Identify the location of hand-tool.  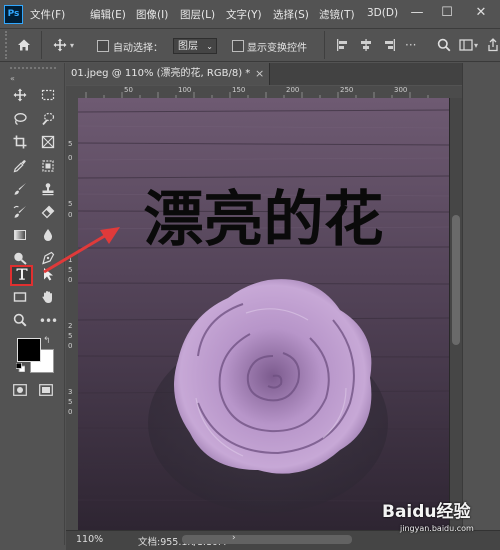
(48, 298).